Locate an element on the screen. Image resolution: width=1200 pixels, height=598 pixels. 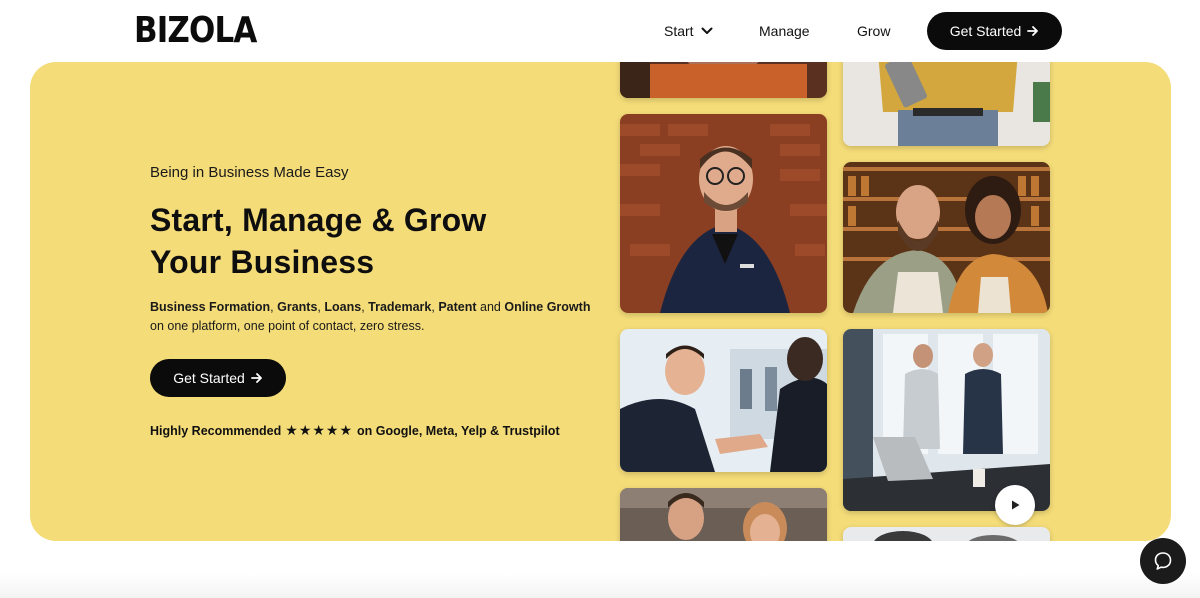
chevron-down-icon is located at coordinates (707, 30).